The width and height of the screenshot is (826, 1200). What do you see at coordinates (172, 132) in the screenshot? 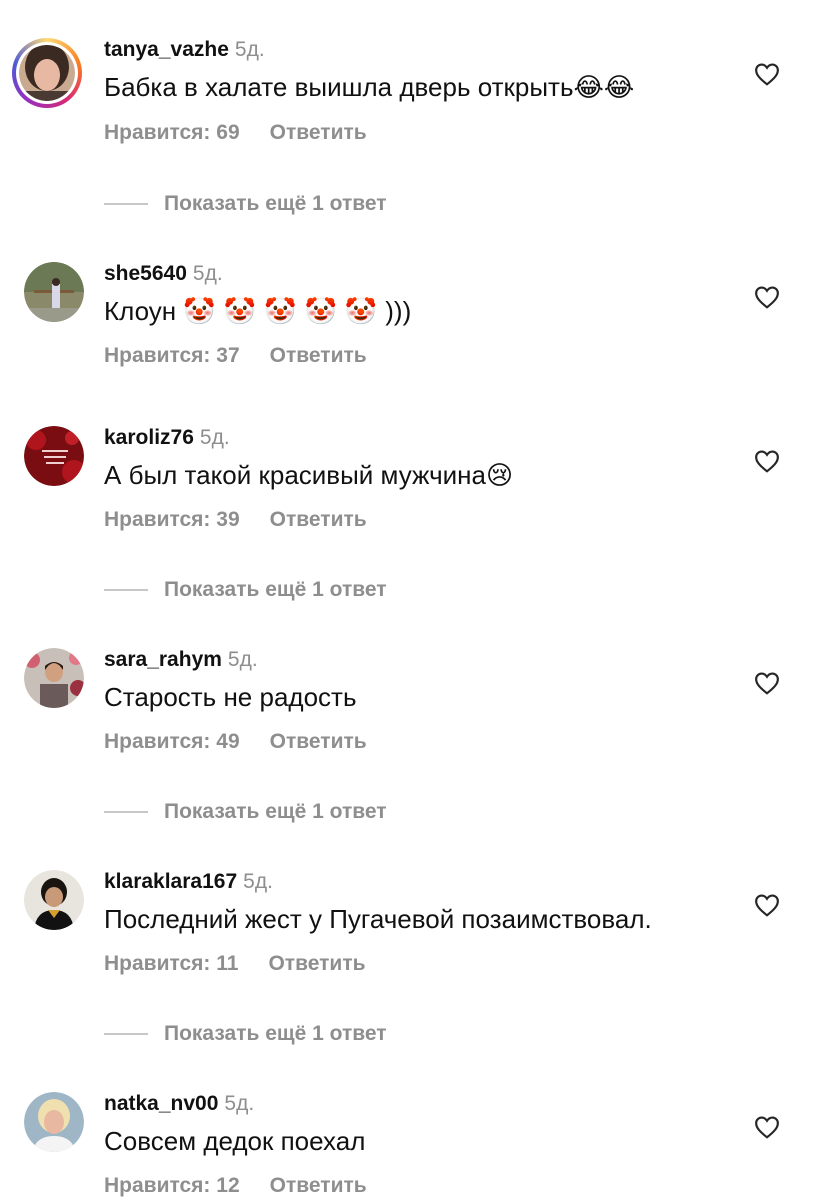
I see `likes-count: Нравится: 69` at bounding box center [172, 132].